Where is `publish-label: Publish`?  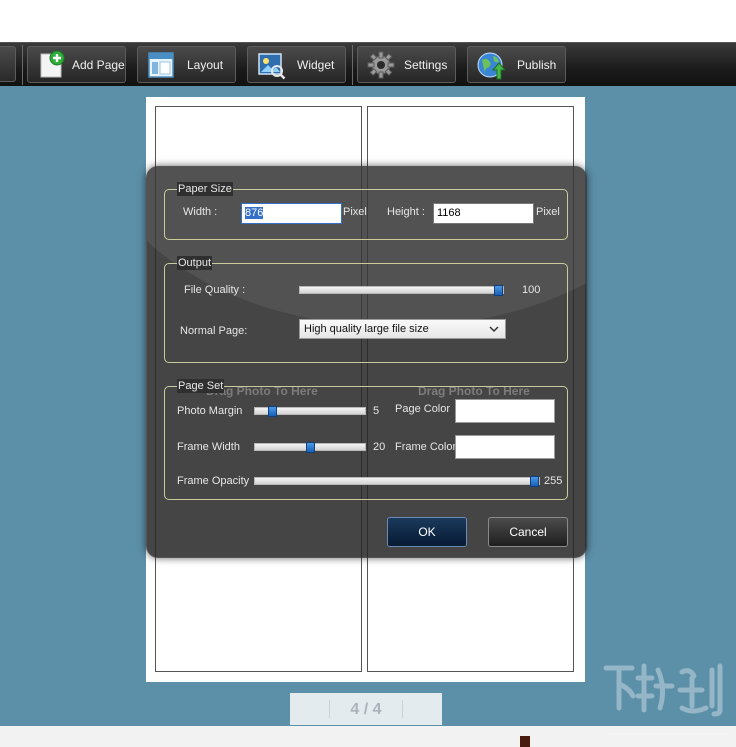 publish-label: Publish is located at coordinates (537, 65).